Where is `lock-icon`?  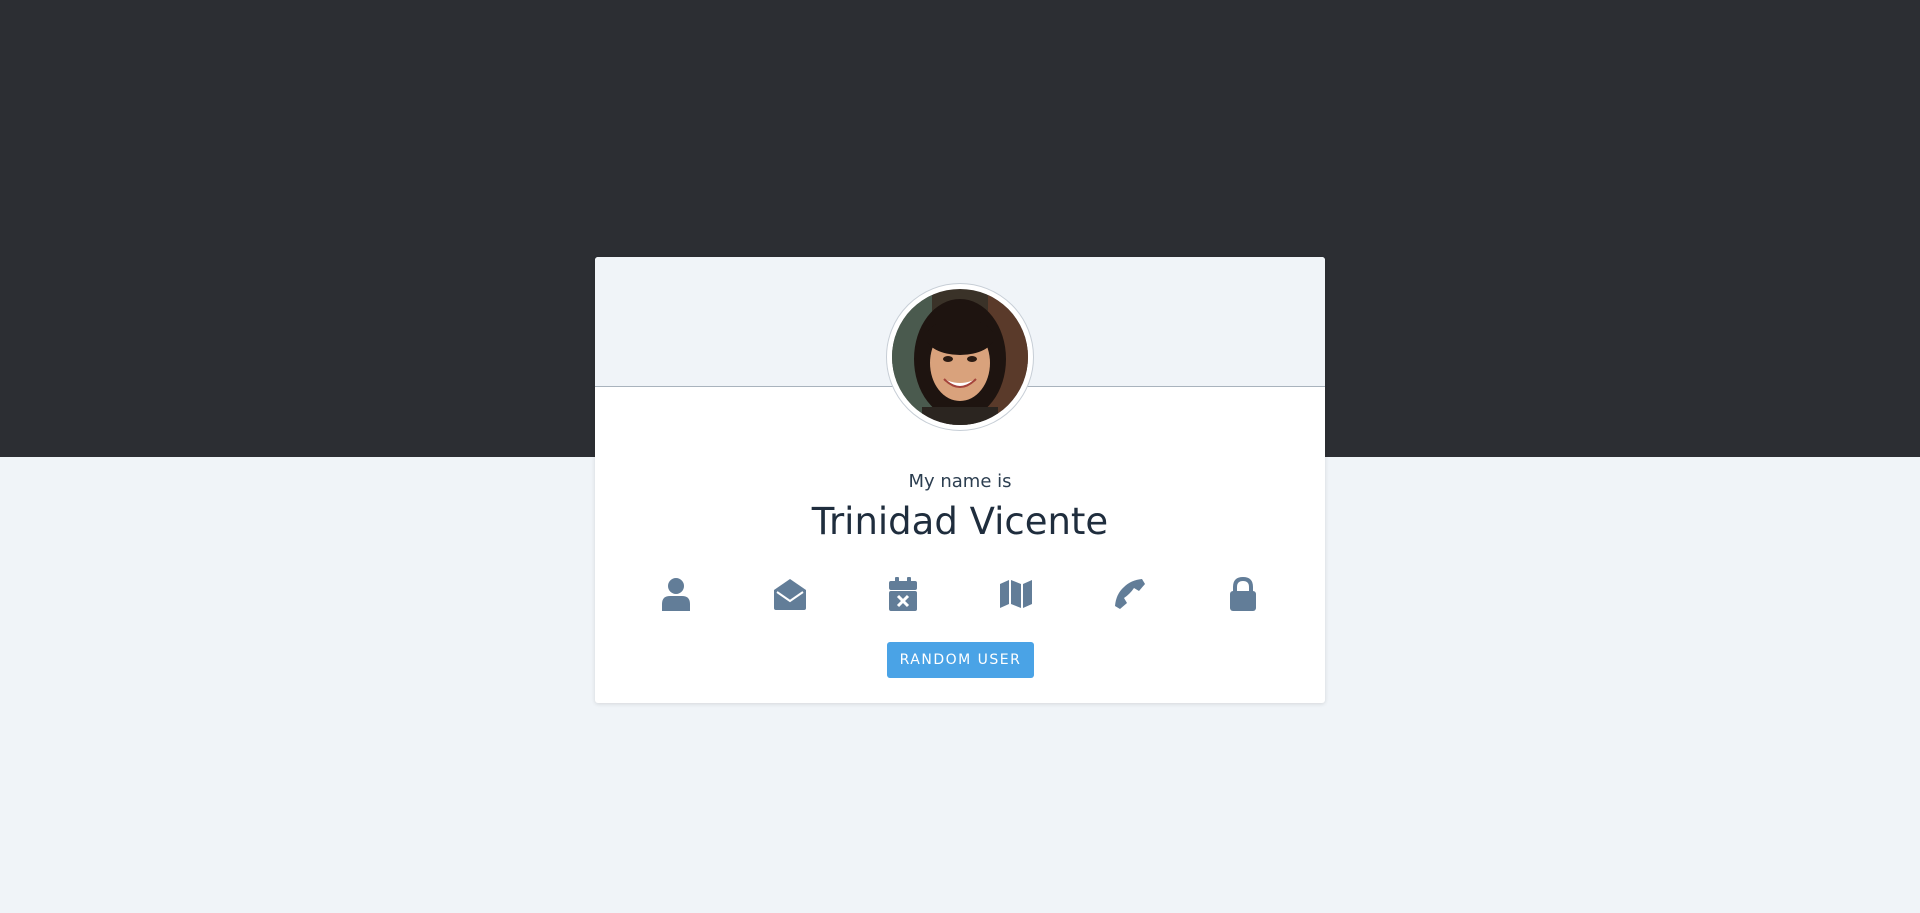 lock-icon is located at coordinates (1243, 594).